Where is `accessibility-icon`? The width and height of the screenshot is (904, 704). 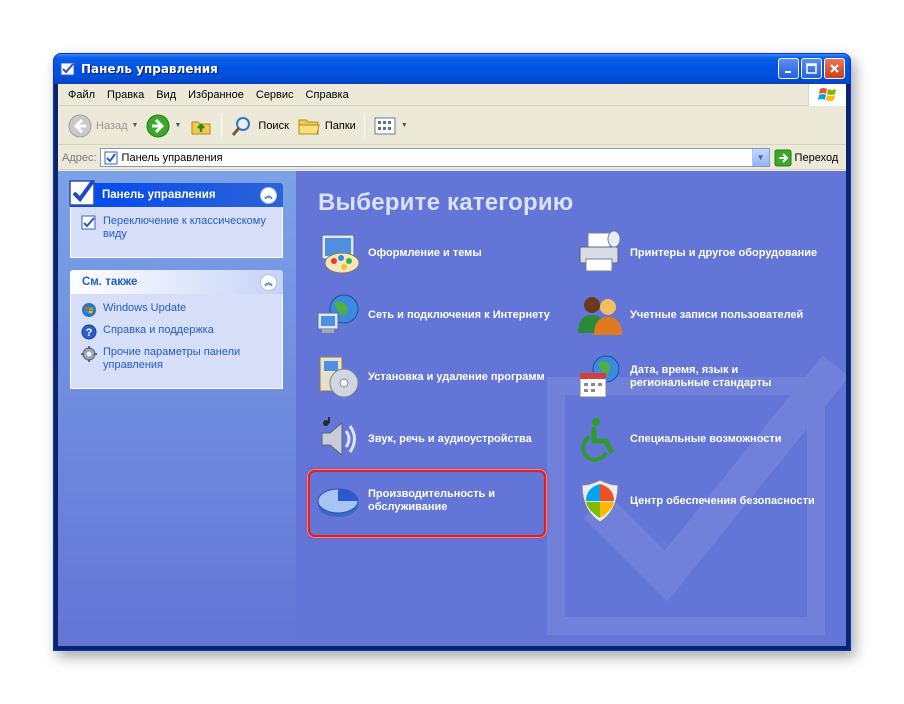
accessibility-icon is located at coordinates (598, 440).